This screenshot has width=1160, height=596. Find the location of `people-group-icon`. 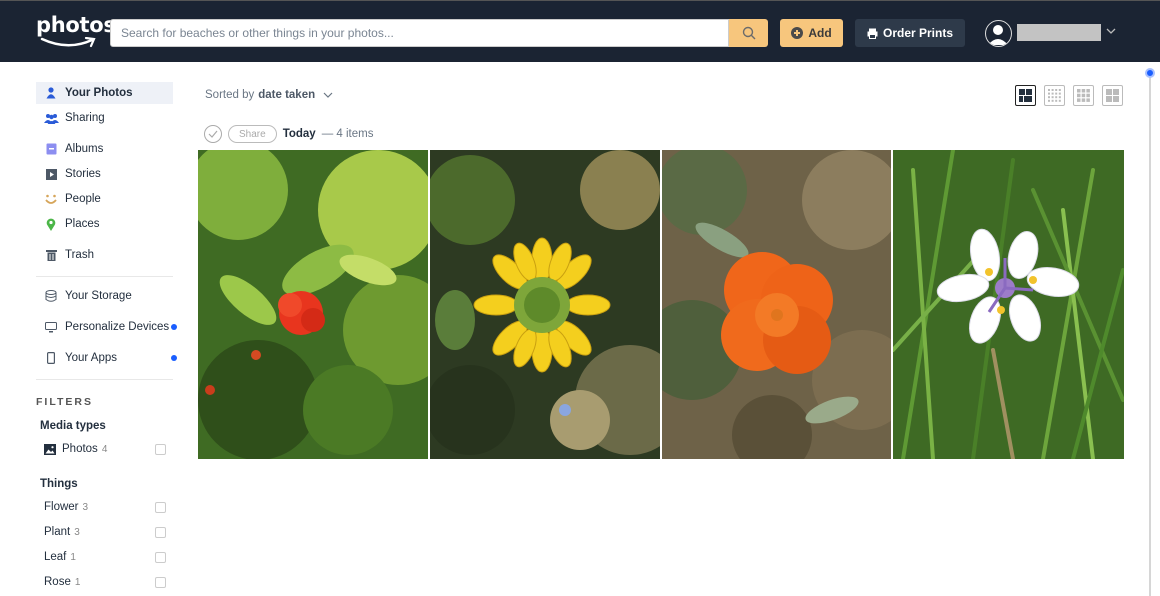

people-group-icon is located at coordinates (51, 118).